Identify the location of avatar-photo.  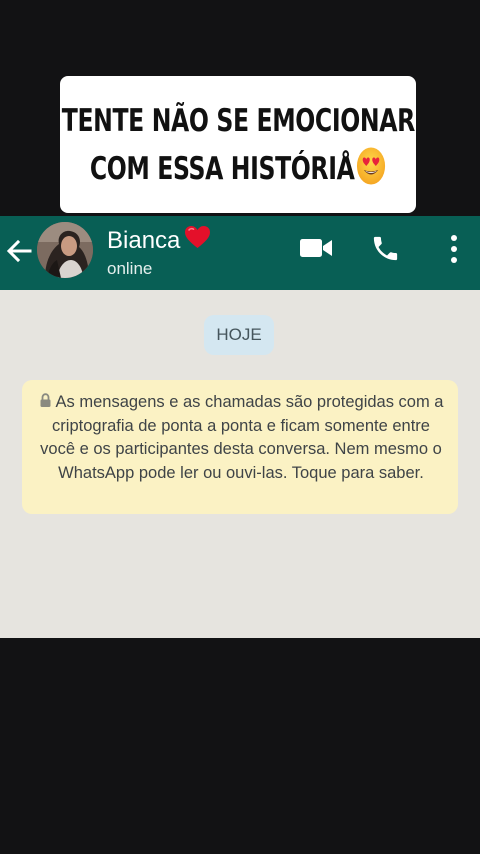
(65, 250).